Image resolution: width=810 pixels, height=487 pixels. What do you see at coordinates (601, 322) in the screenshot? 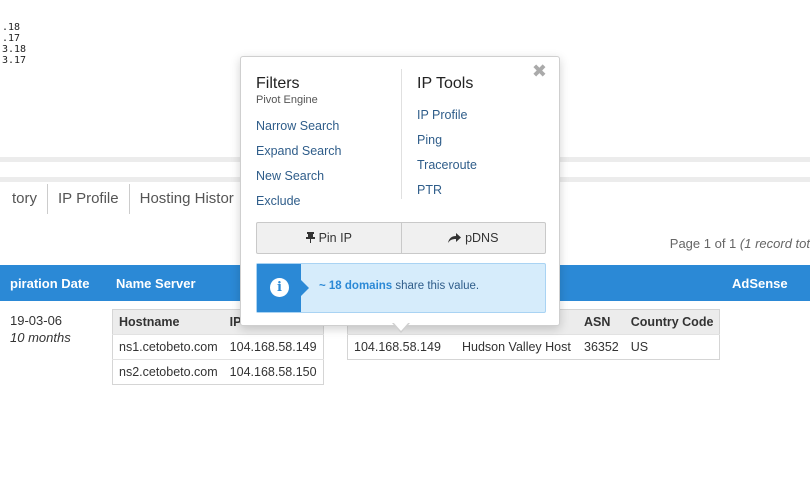
I see `ip-header-asn: ASN` at bounding box center [601, 322].